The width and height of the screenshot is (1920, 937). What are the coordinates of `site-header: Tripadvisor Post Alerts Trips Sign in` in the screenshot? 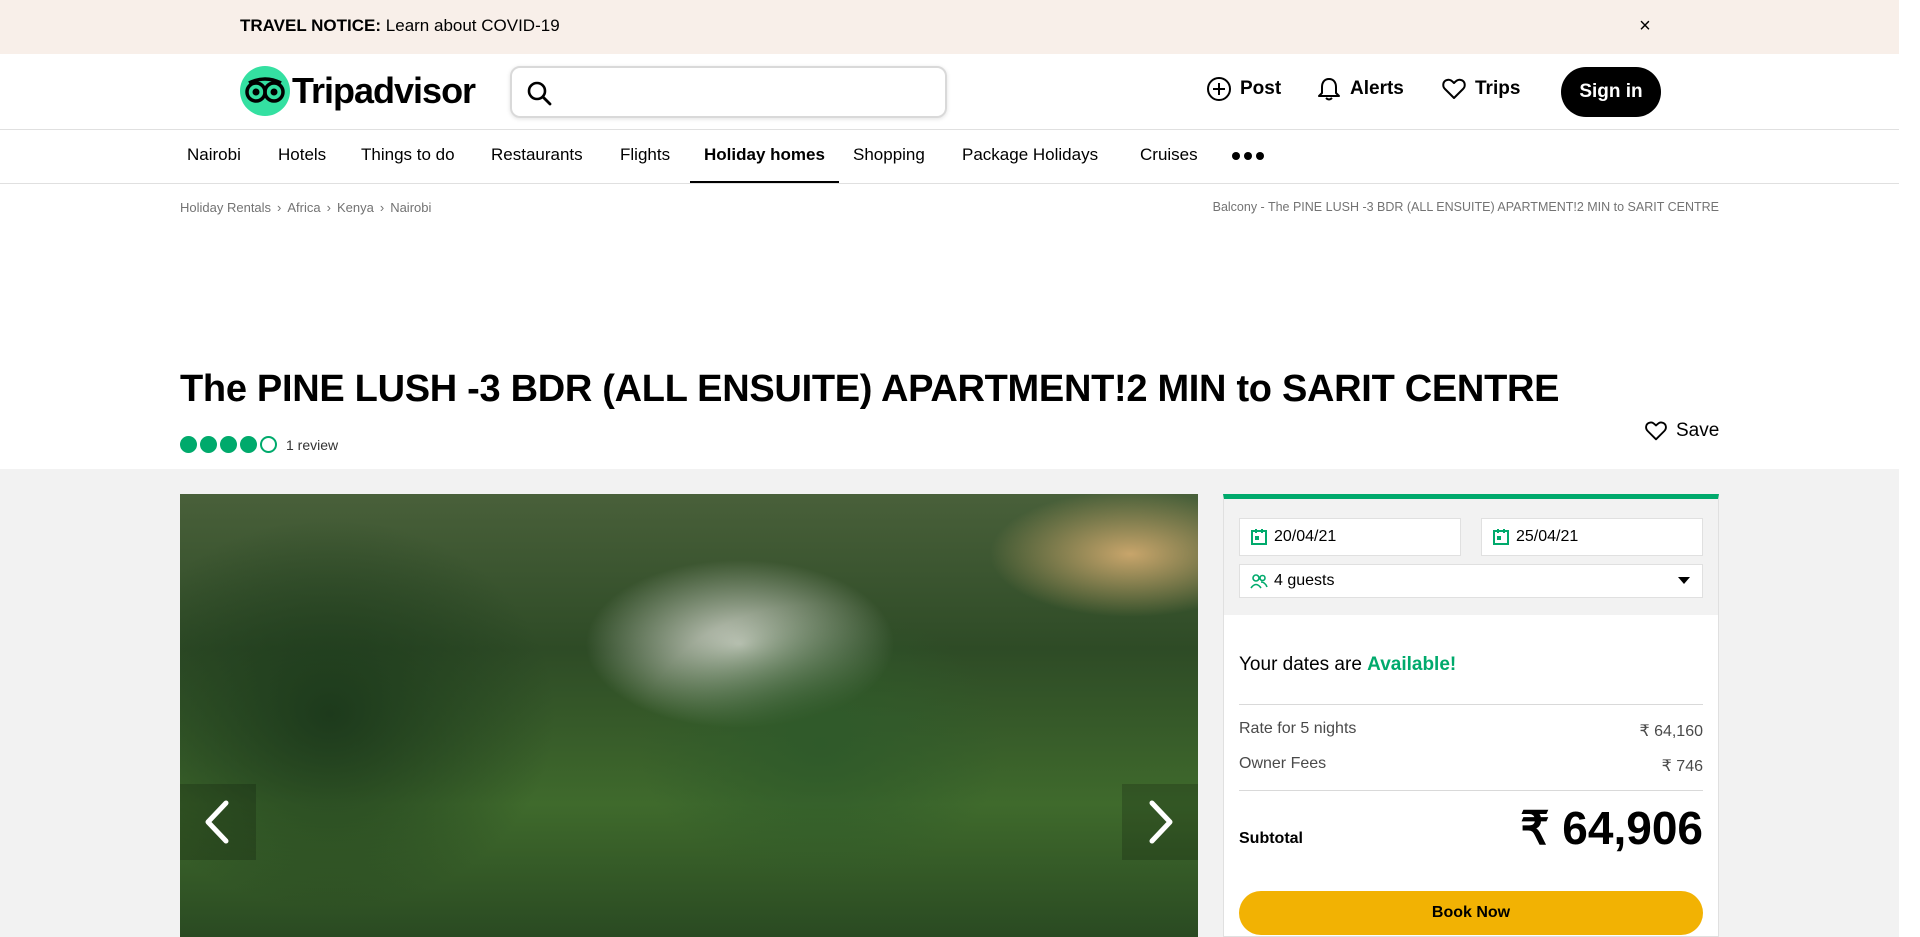 It's located at (949, 92).